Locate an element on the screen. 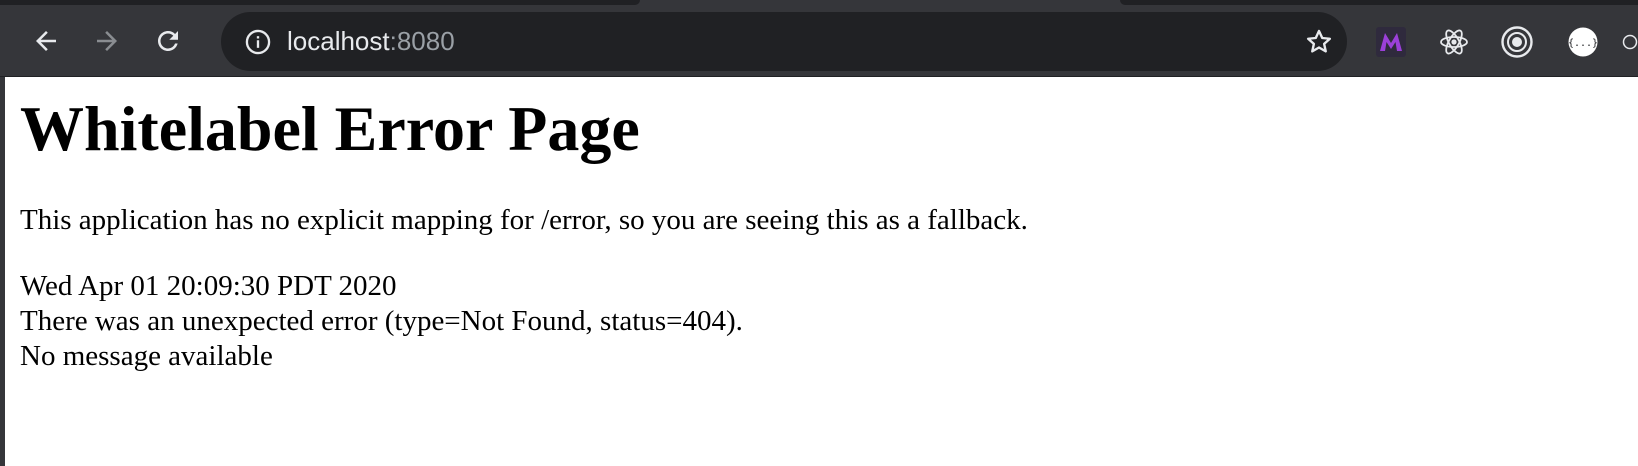 The height and width of the screenshot is (466, 1638). tab-strip-left is located at coordinates (320, 2).